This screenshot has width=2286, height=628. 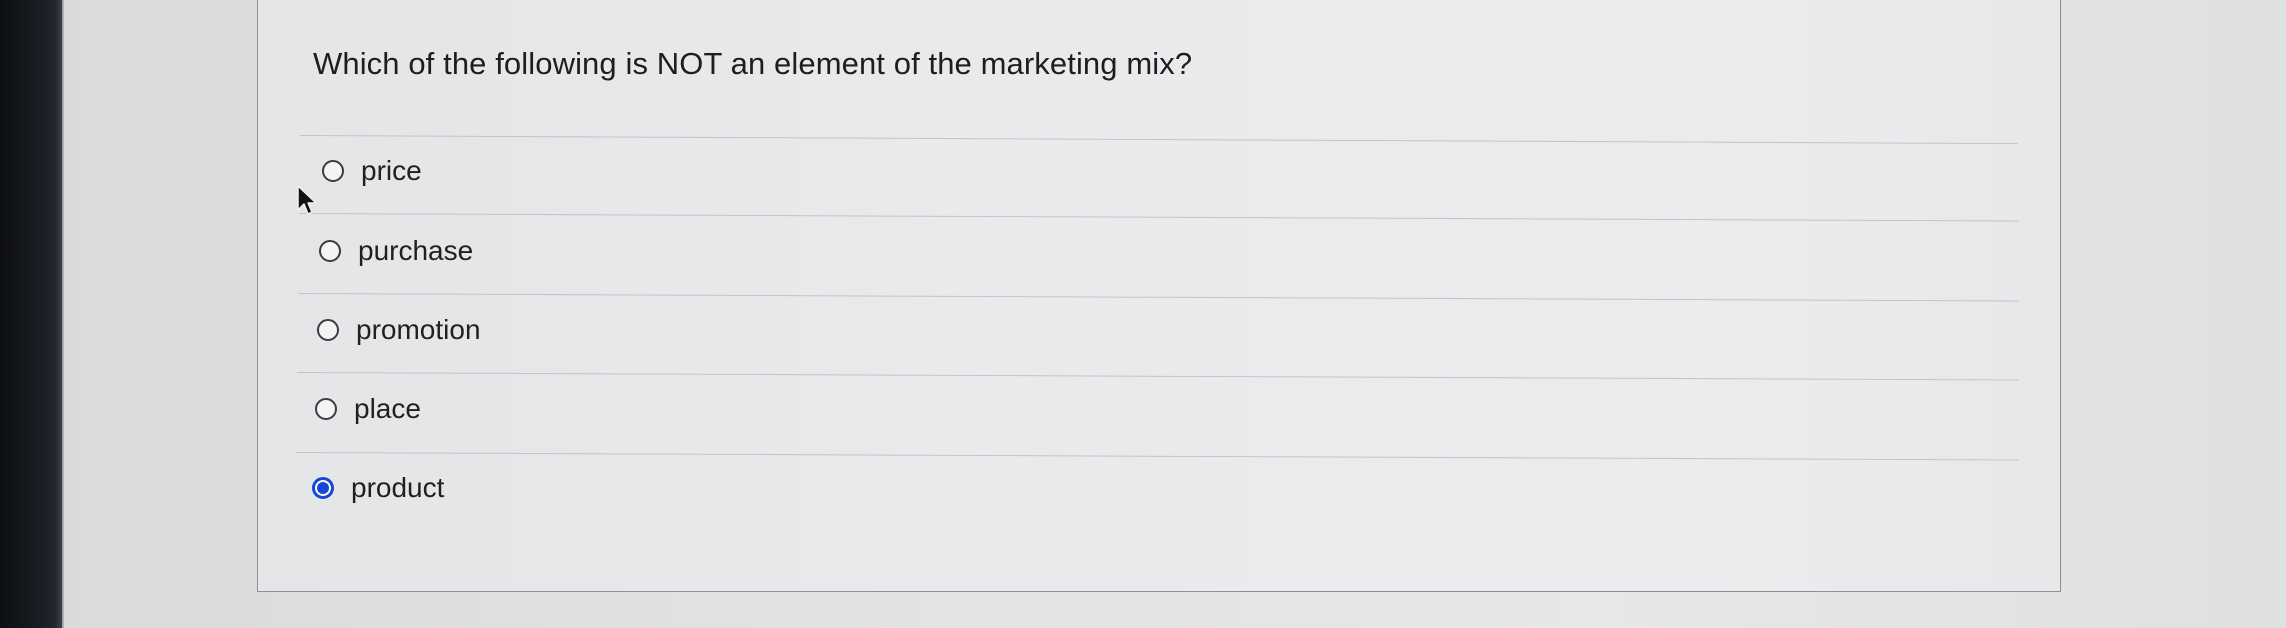 What do you see at coordinates (31, 314) in the screenshot?
I see `screen-bezel` at bounding box center [31, 314].